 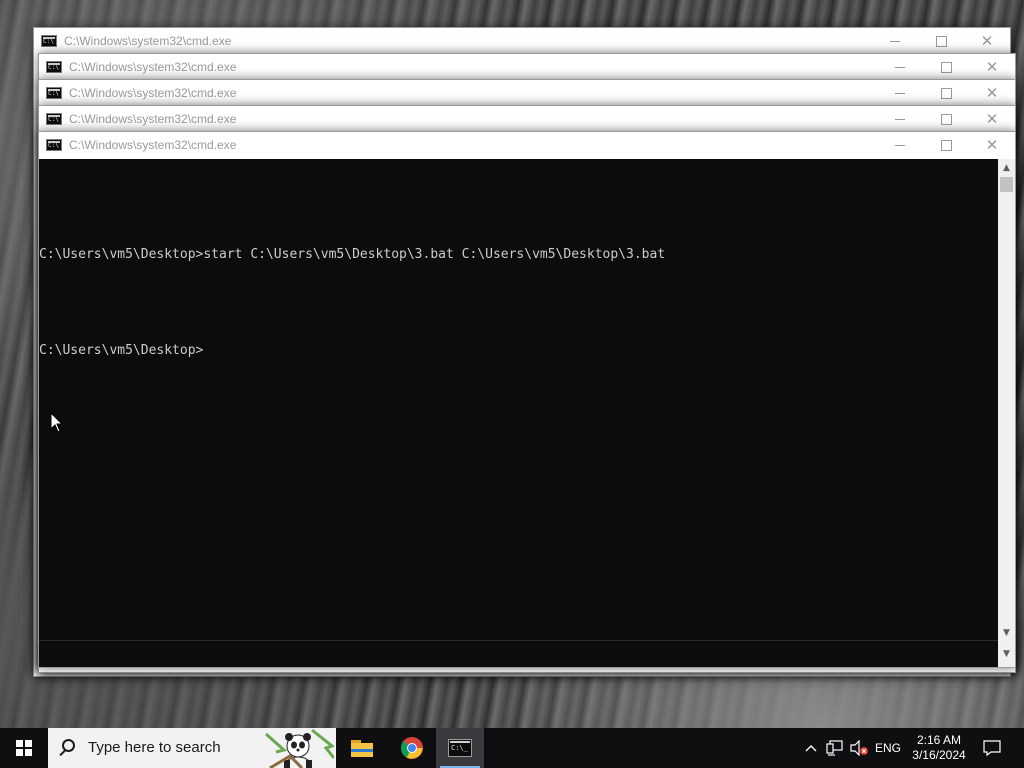 What do you see at coordinates (939, 755) in the screenshot?
I see `clock-date: 3/16/2024` at bounding box center [939, 755].